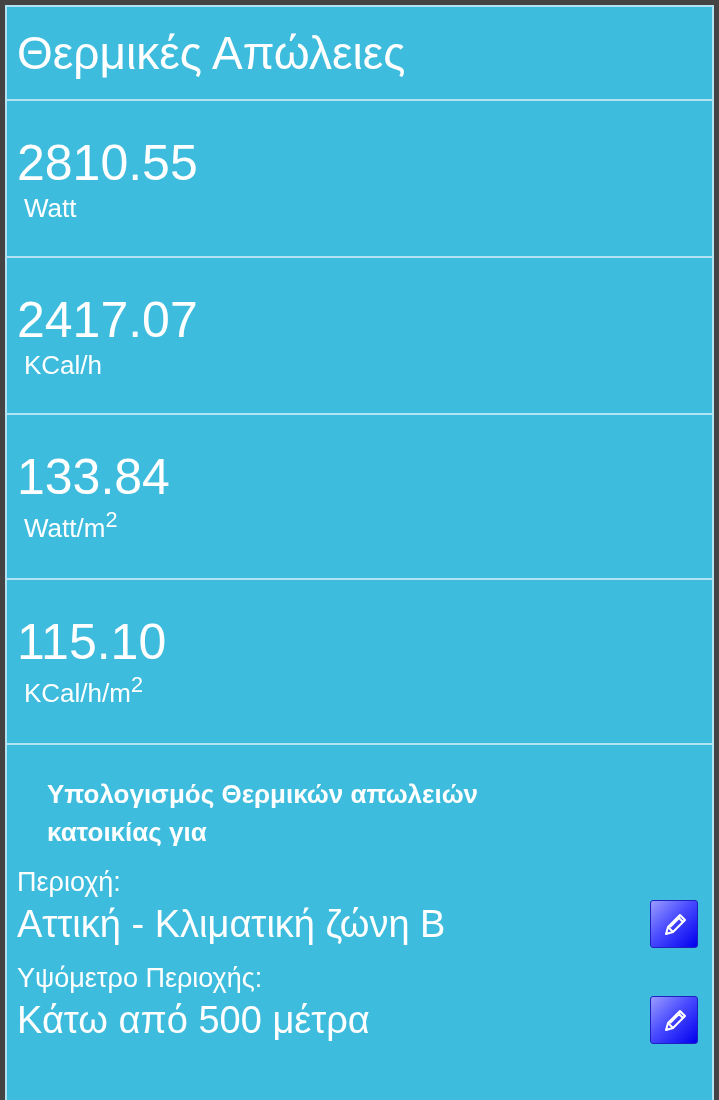 The width and height of the screenshot is (719, 1100). Describe the element at coordinates (108, 320) in the screenshot. I see `result-value: 2417.07` at that location.